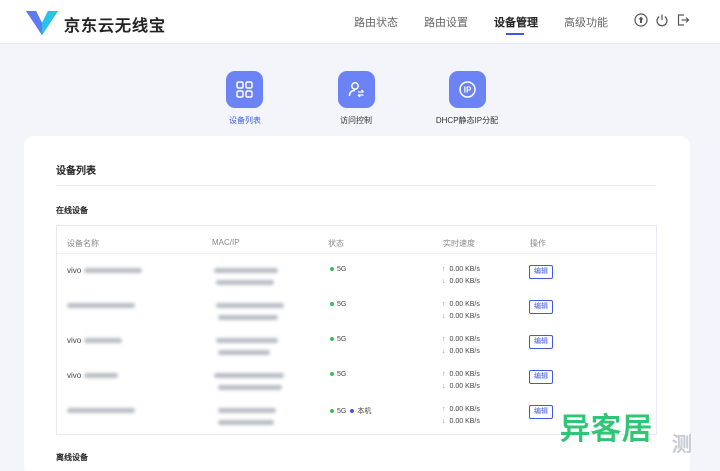 Image resolution: width=720 pixels, height=471 pixels. I want to click on ip-icon: IP, so click(467, 89).